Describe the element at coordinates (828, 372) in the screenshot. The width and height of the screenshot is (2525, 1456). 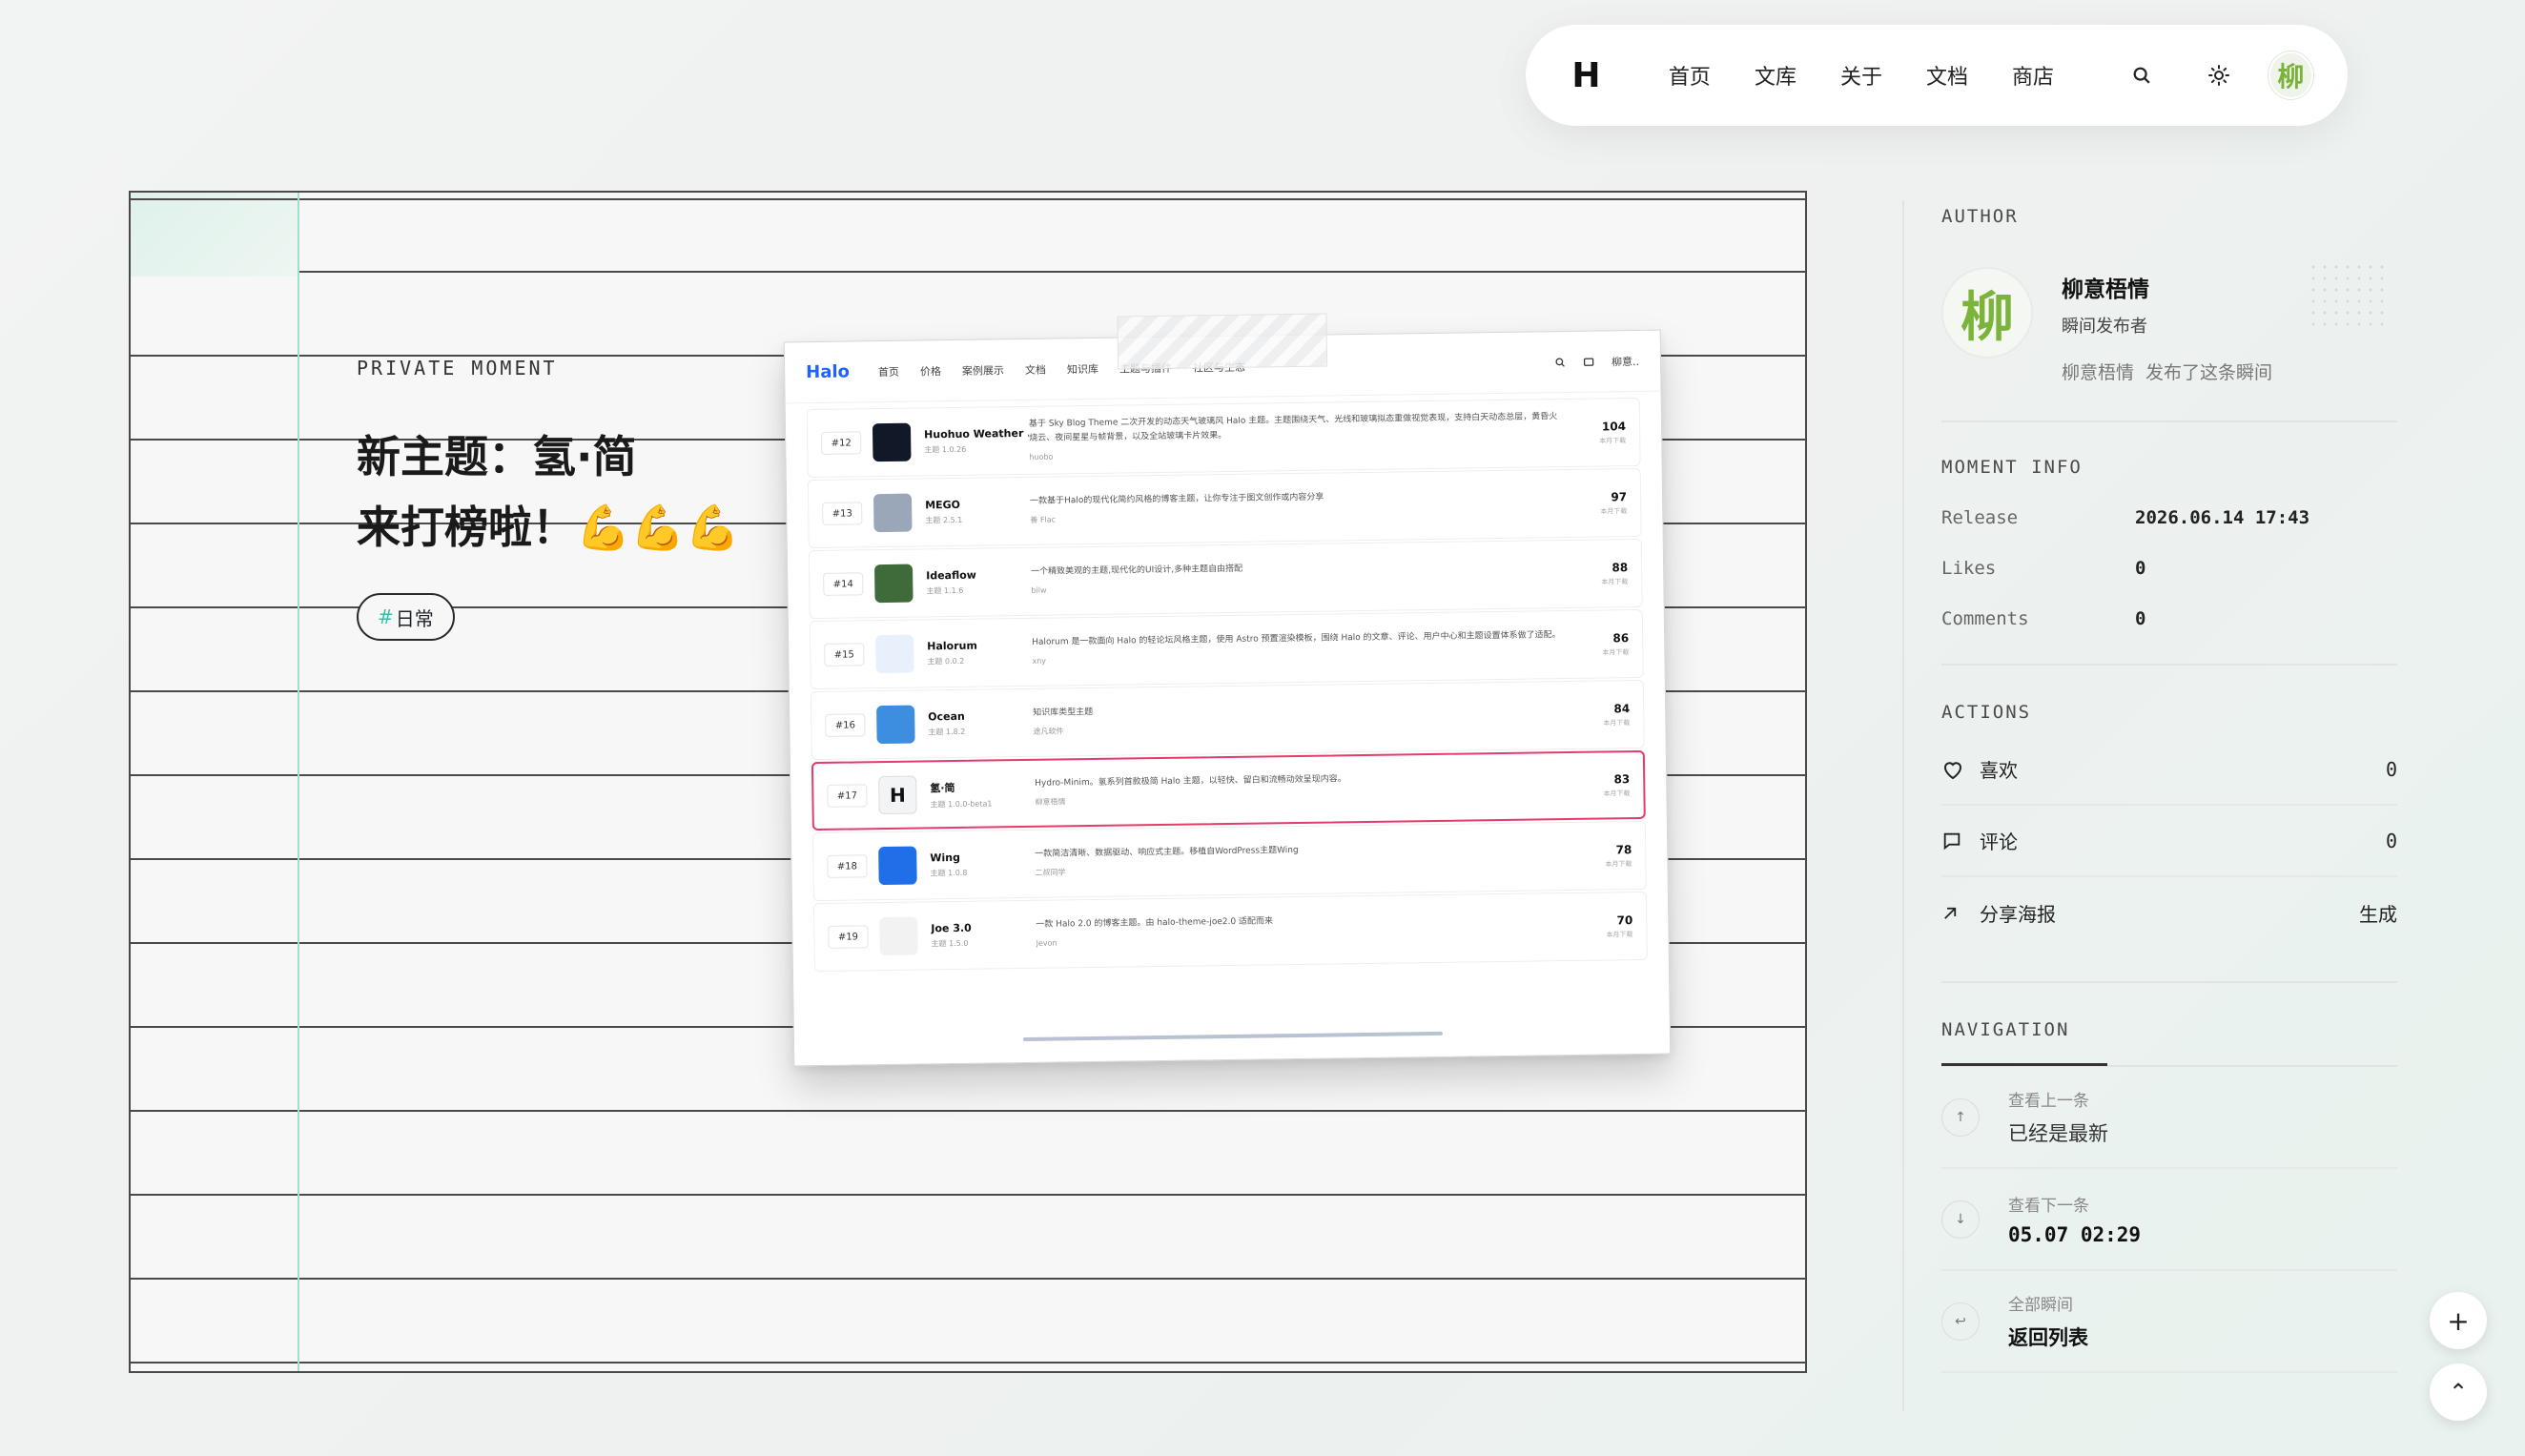
I see `screenshot-logo: Halo` at that location.